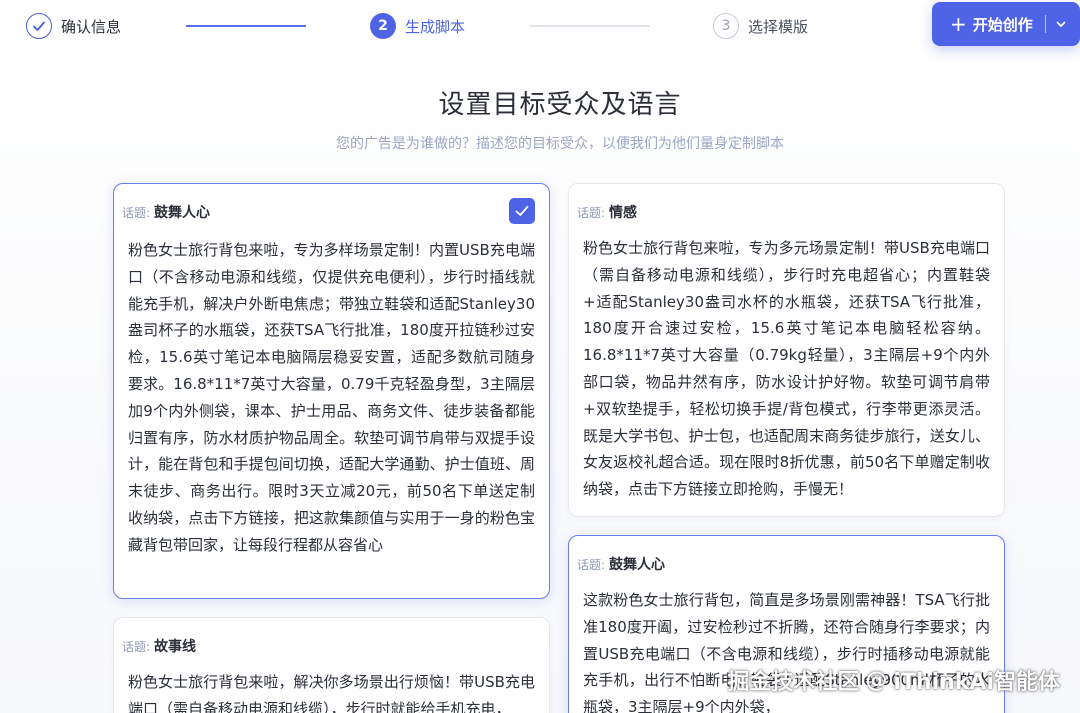  I want to click on chevron-down-icon, so click(1061, 24).